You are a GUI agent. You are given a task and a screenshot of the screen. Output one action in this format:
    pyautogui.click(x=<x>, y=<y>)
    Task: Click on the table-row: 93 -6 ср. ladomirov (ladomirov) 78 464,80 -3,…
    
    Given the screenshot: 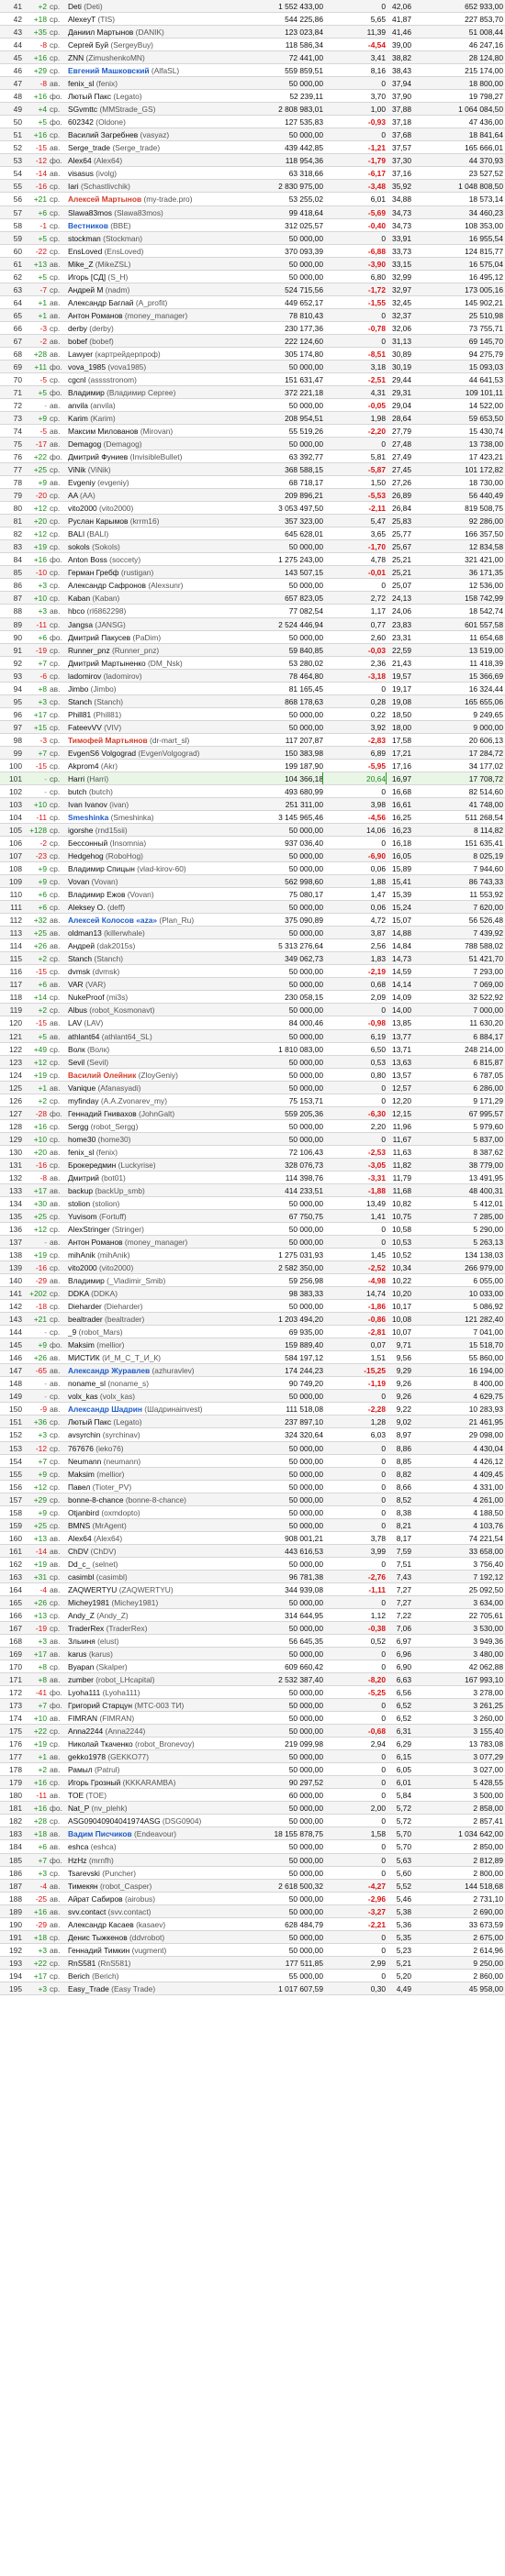 What is the action you would take?
    pyautogui.click(x=252, y=676)
    